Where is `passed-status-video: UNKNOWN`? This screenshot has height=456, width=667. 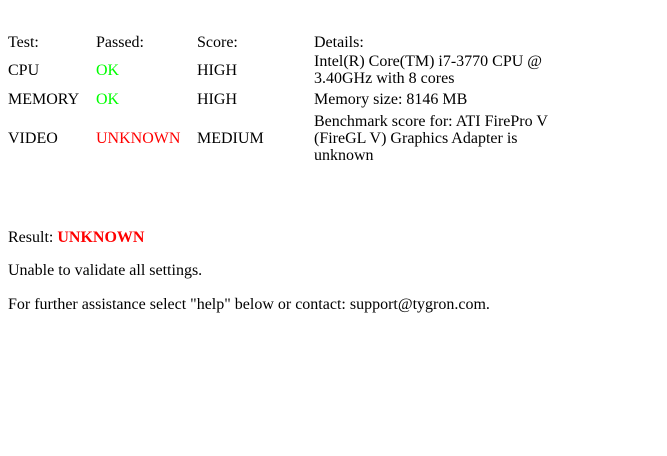 passed-status-video: UNKNOWN is located at coordinates (138, 138).